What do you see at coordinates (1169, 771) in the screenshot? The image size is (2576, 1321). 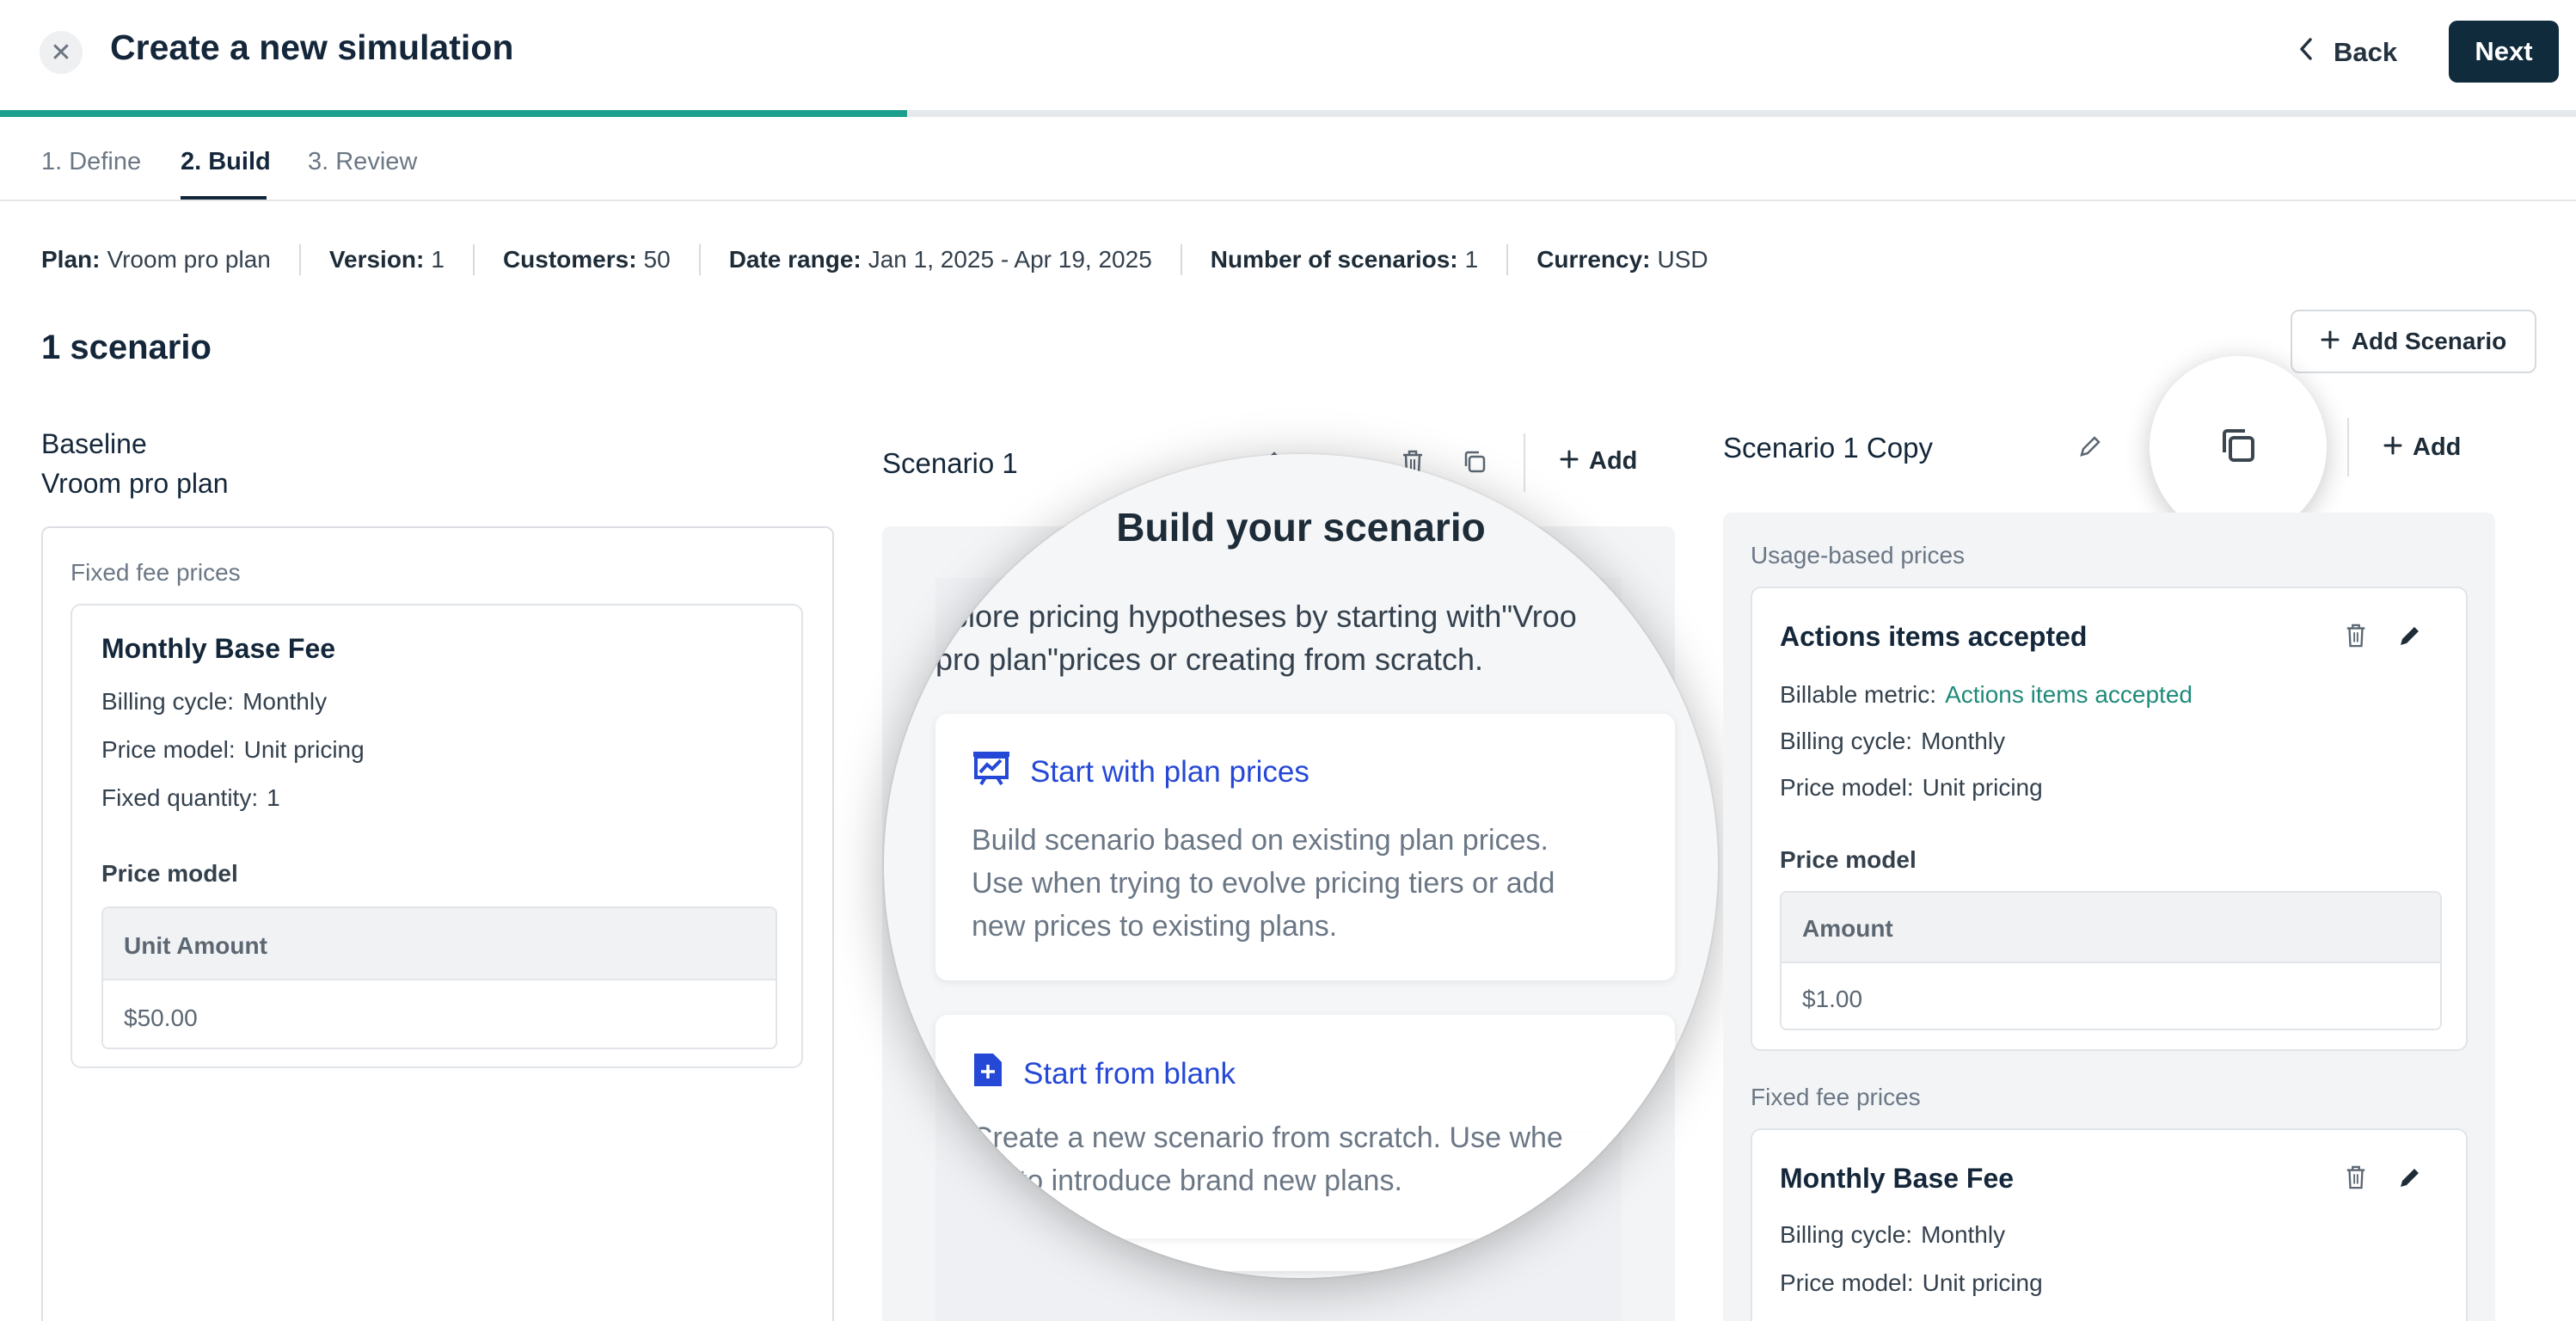 I see `option-title: Start with plan prices` at bounding box center [1169, 771].